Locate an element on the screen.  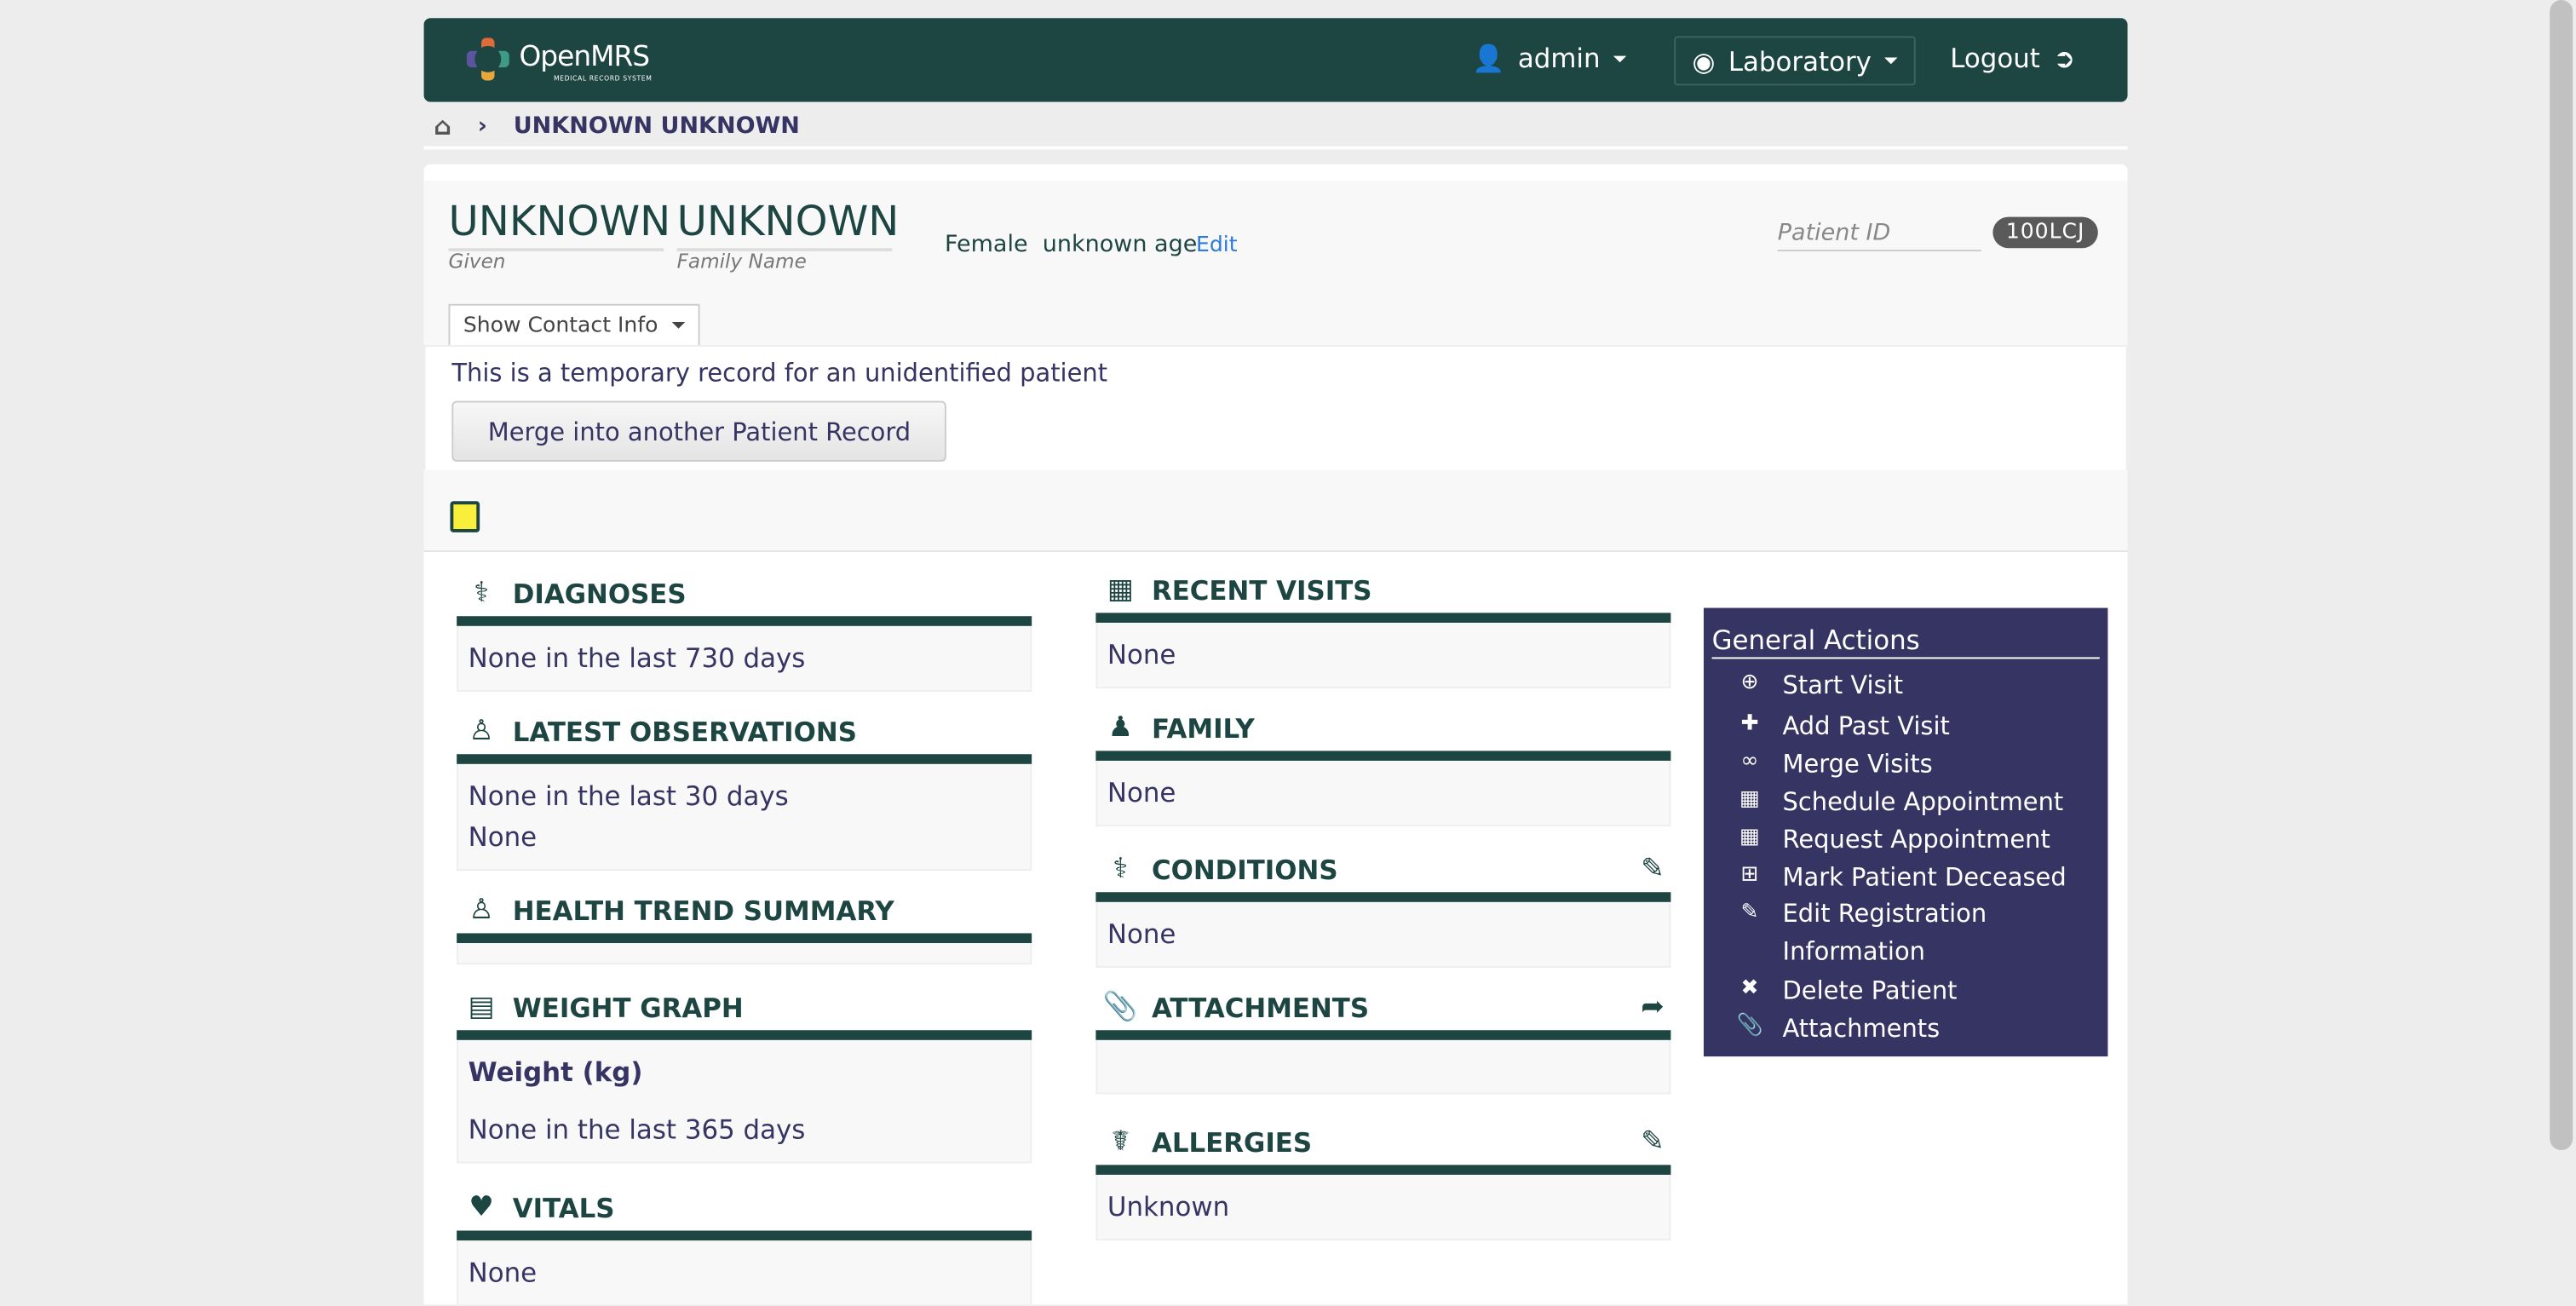
action-mark-deceased: ⊞ Mark Patient Deceased is located at coordinates (1902, 877).